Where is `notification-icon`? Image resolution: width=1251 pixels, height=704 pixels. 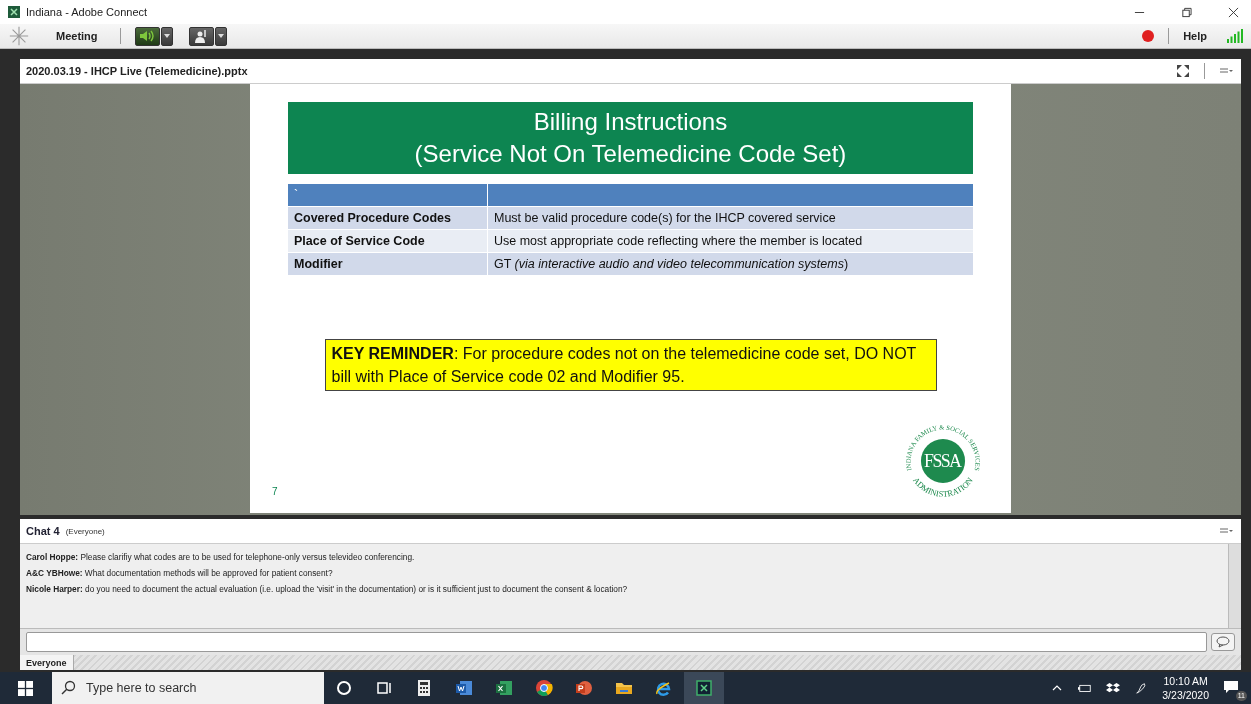
notification-icon is located at coordinates (1231, 687).